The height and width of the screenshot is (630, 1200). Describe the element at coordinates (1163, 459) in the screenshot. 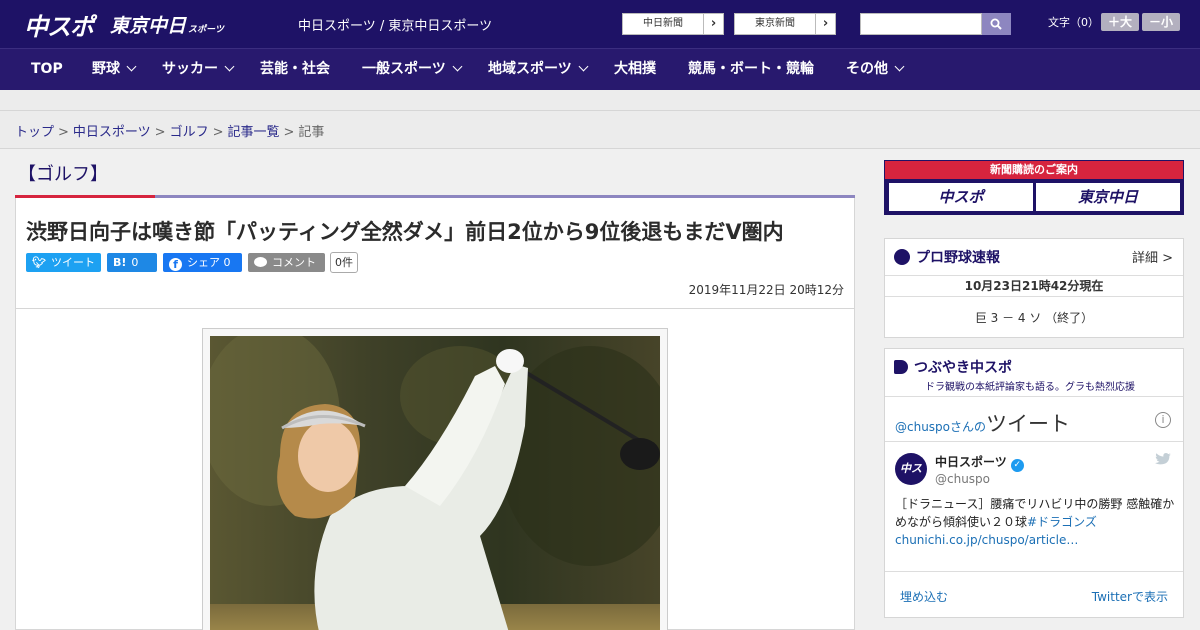

I see `twitter-bird-icon` at that location.